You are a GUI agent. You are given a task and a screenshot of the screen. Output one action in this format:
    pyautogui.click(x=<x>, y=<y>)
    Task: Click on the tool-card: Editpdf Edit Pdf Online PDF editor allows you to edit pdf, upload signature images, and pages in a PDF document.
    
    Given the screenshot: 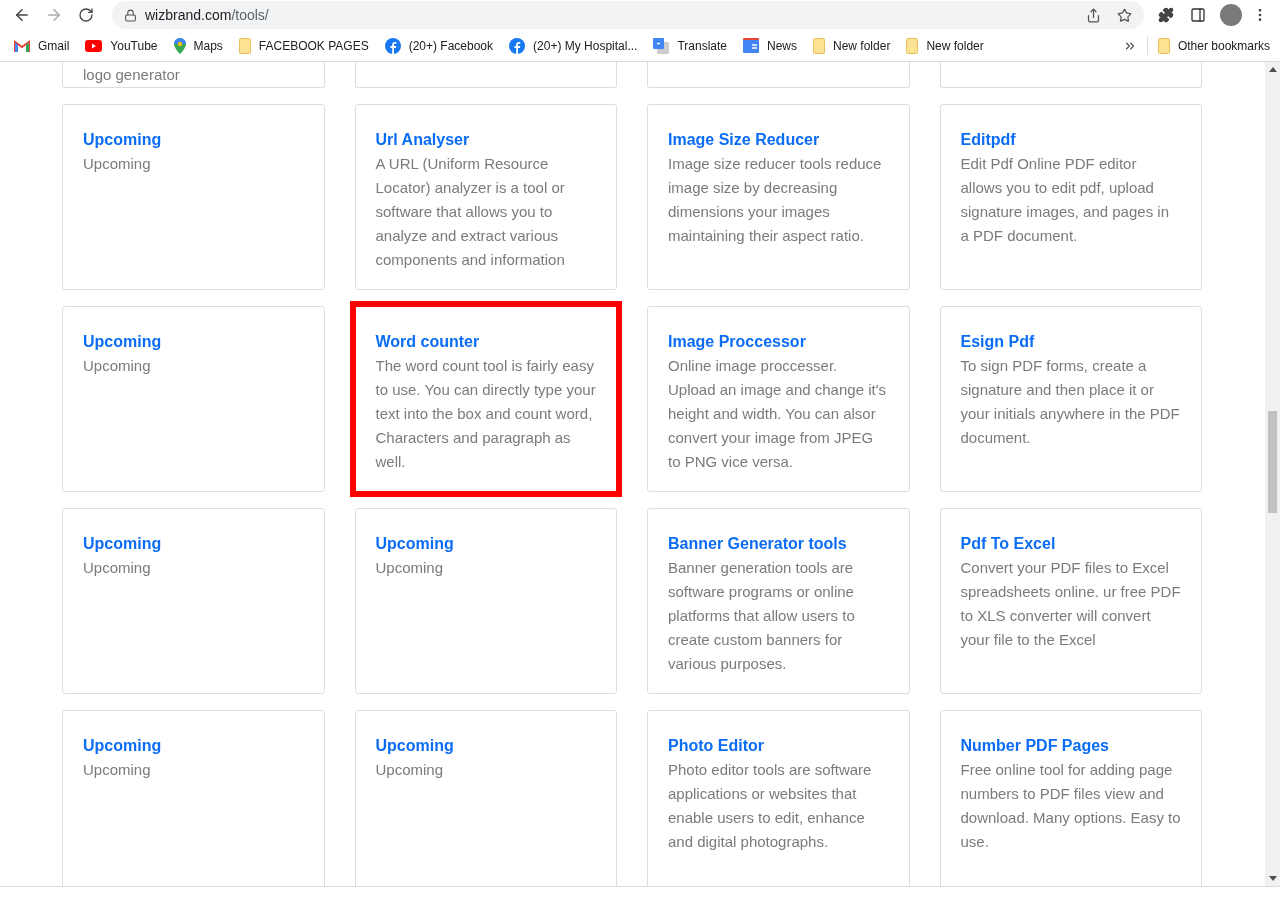 What is the action you would take?
    pyautogui.click(x=1070, y=197)
    